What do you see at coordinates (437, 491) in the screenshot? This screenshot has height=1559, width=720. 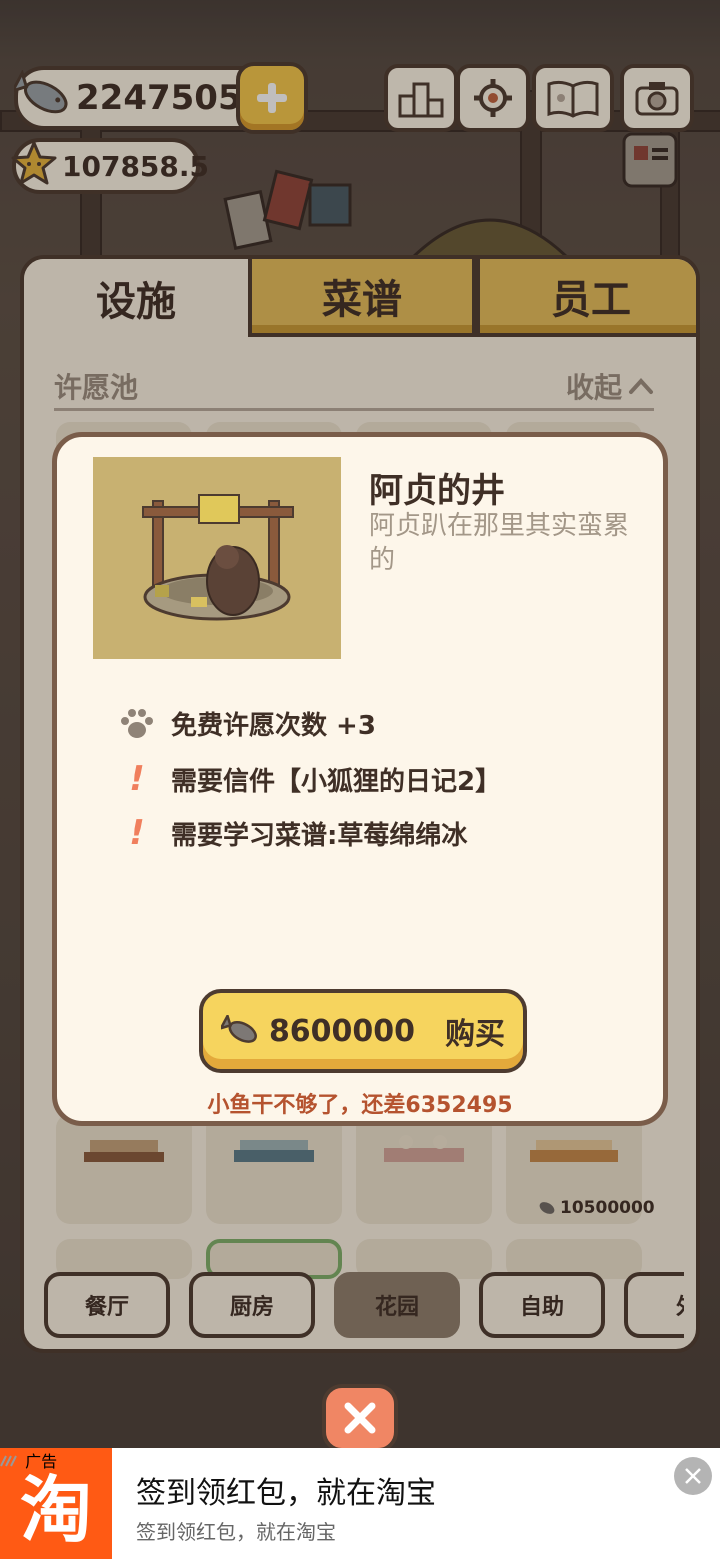 I see `item-name: 阿贞的井` at bounding box center [437, 491].